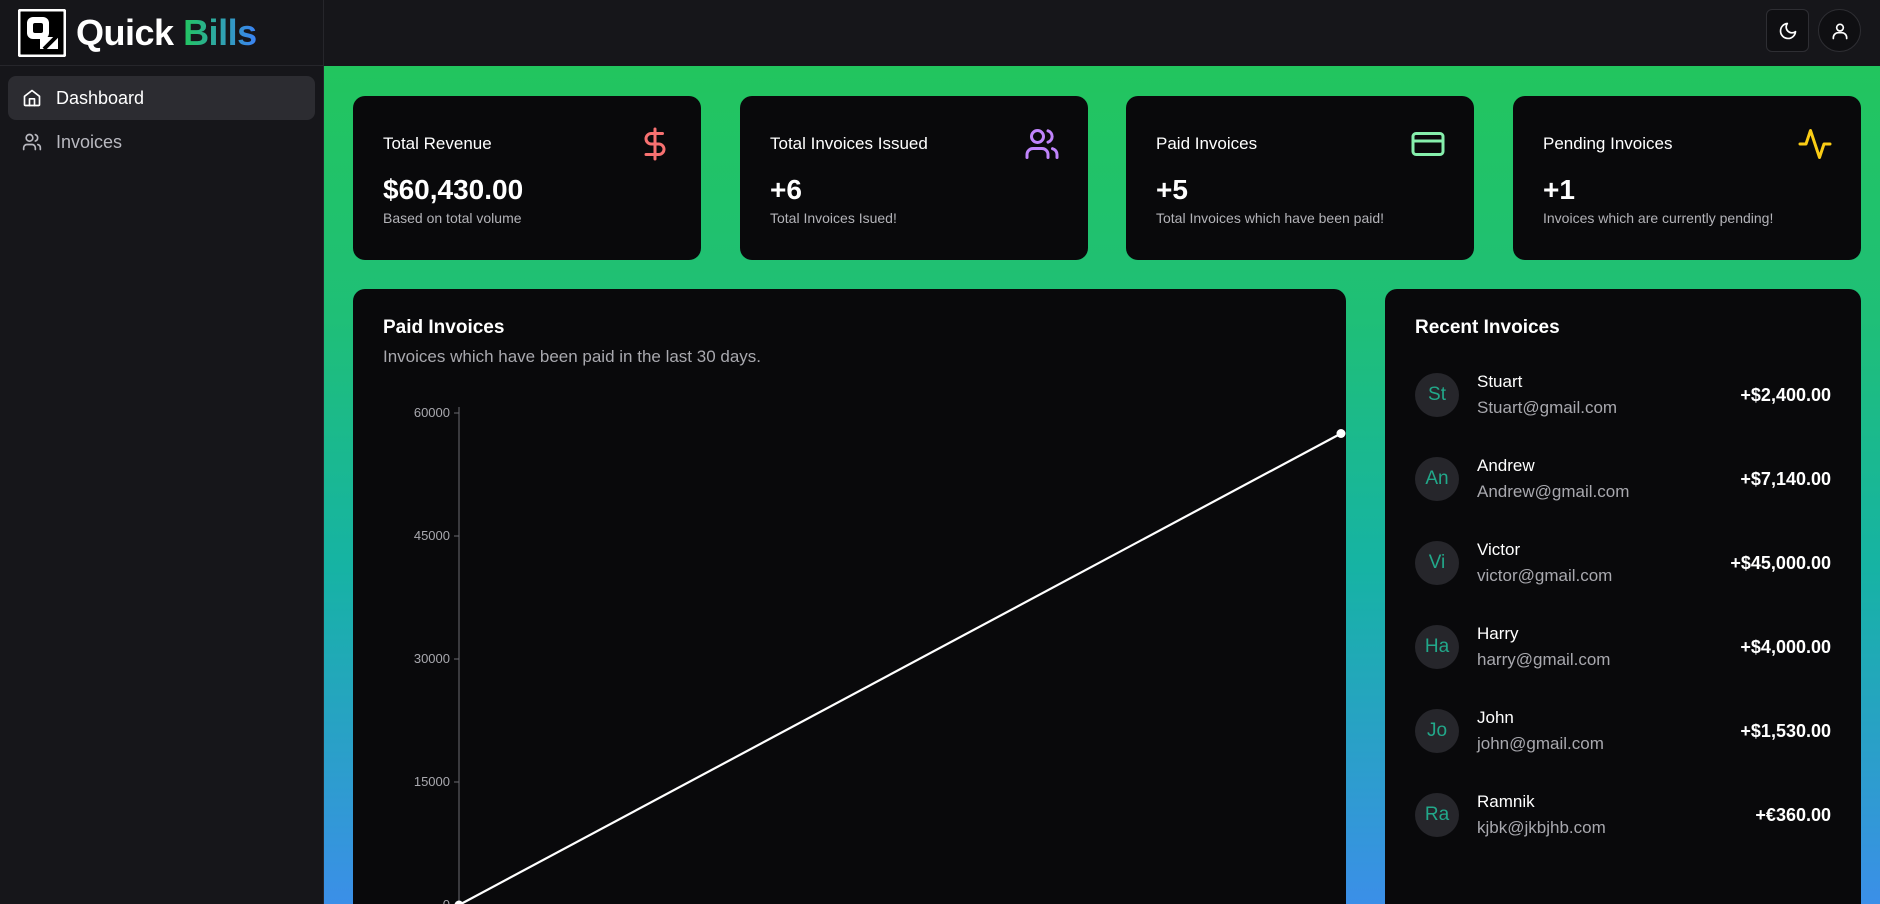  What do you see at coordinates (655, 144) in the screenshot?
I see `dollar-icon` at bounding box center [655, 144].